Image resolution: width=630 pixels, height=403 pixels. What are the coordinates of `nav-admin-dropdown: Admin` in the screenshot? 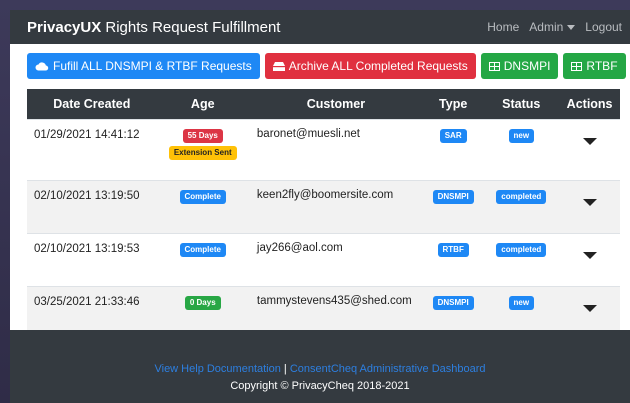 It's located at (552, 27).